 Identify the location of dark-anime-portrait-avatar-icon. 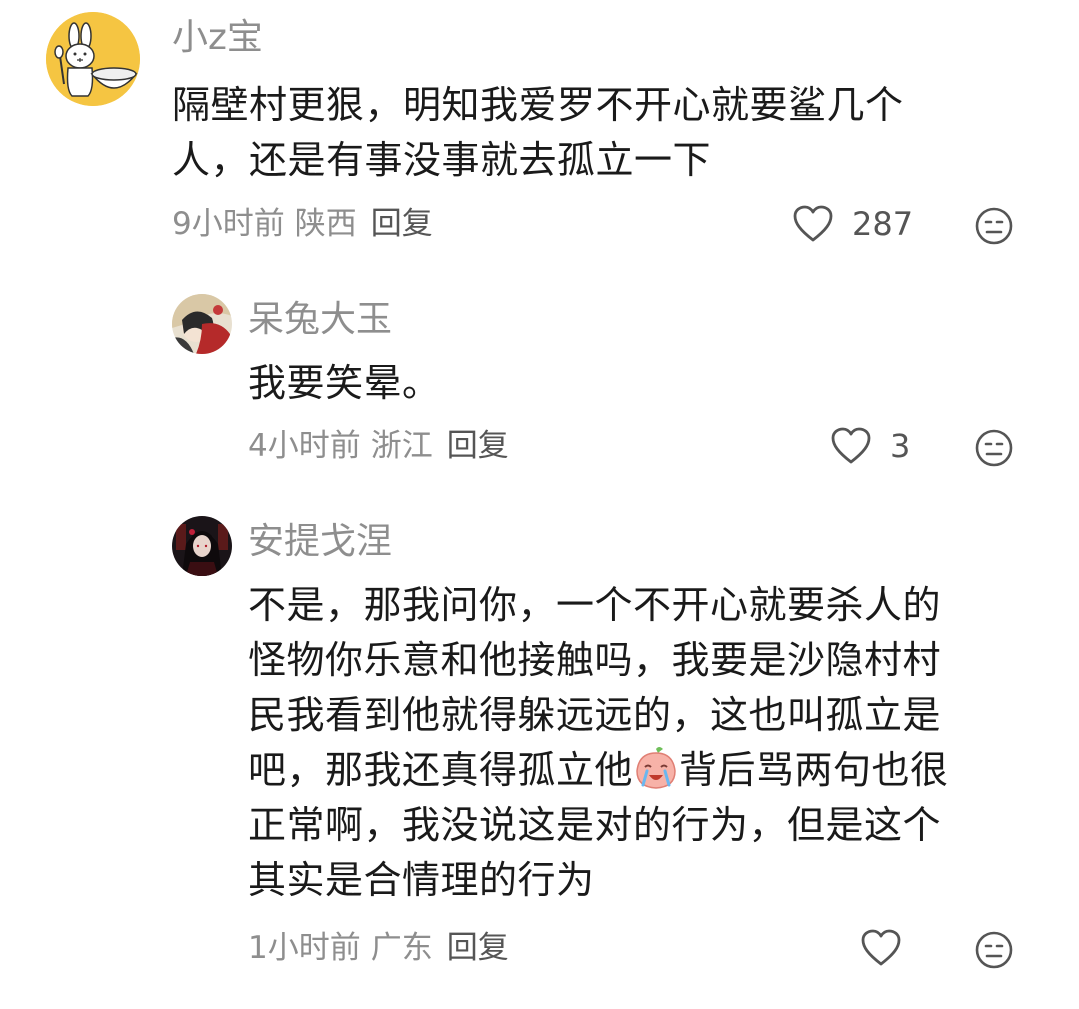
(202, 546).